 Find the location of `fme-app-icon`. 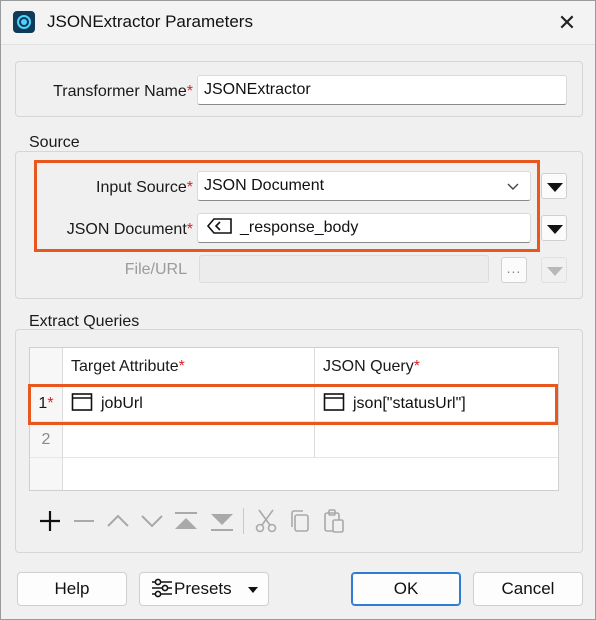

fme-app-icon is located at coordinates (24, 22).